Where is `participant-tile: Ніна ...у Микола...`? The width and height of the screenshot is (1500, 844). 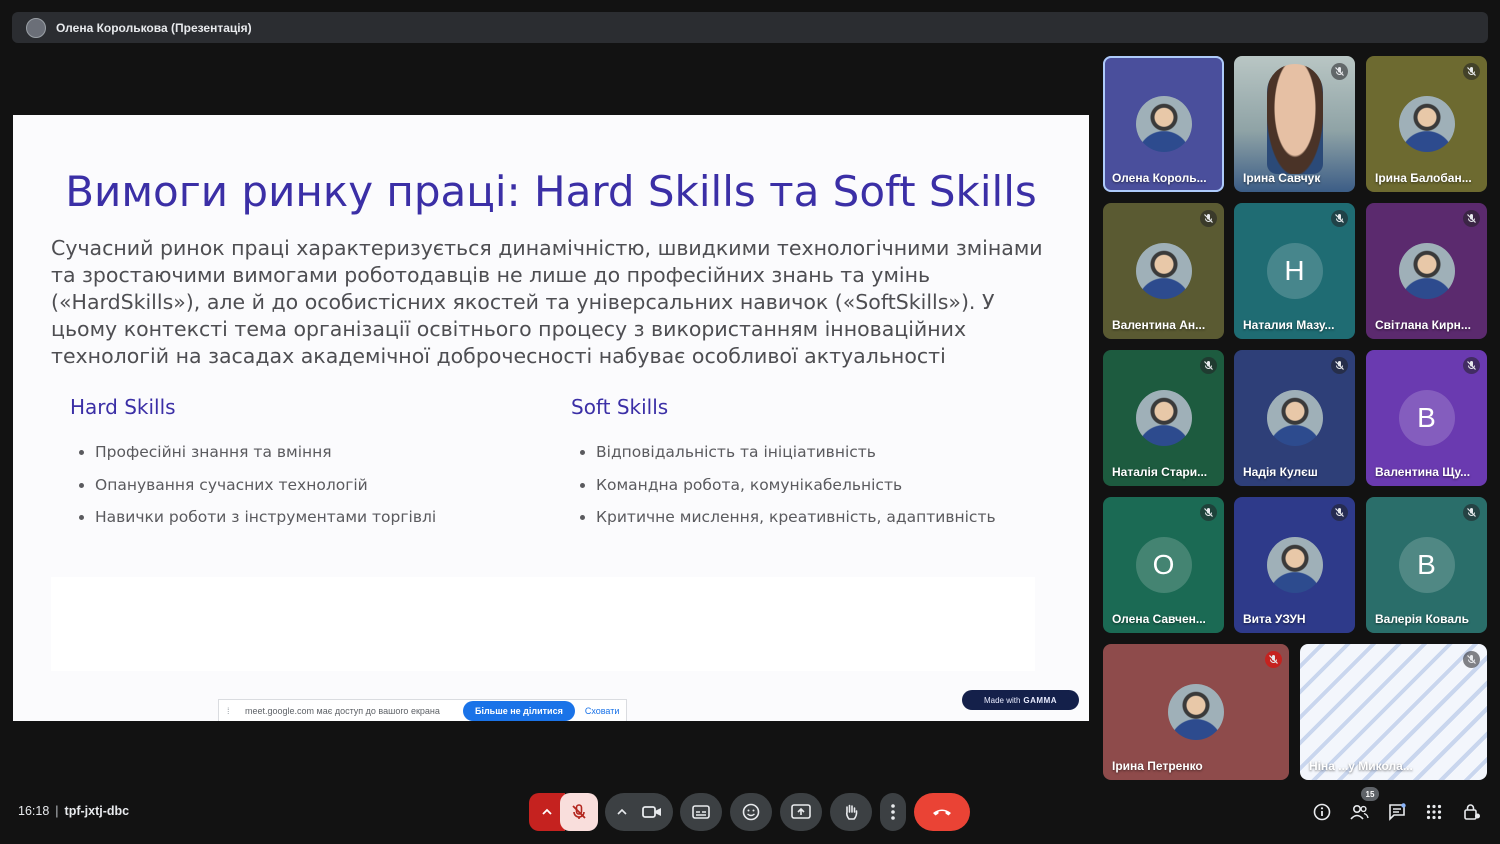 participant-tile: Ніна ...у Микола... is located at coordinates (1393, 712).